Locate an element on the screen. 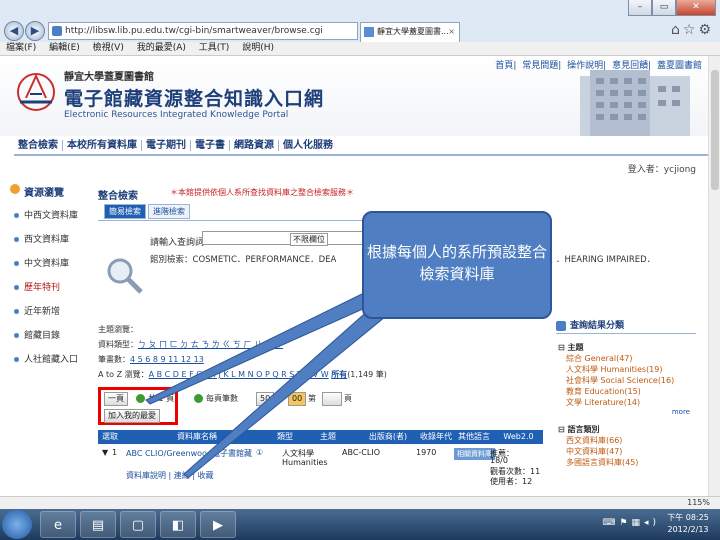 The height and width of the screenshot is (540, 720). goto-label: 第 is located at coordinates (312, 398).